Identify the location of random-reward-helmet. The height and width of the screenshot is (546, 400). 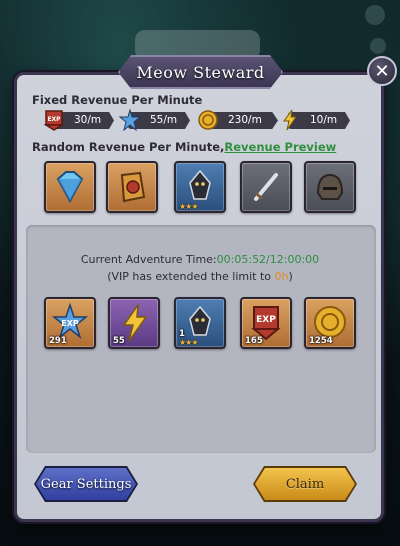
(330, 187).